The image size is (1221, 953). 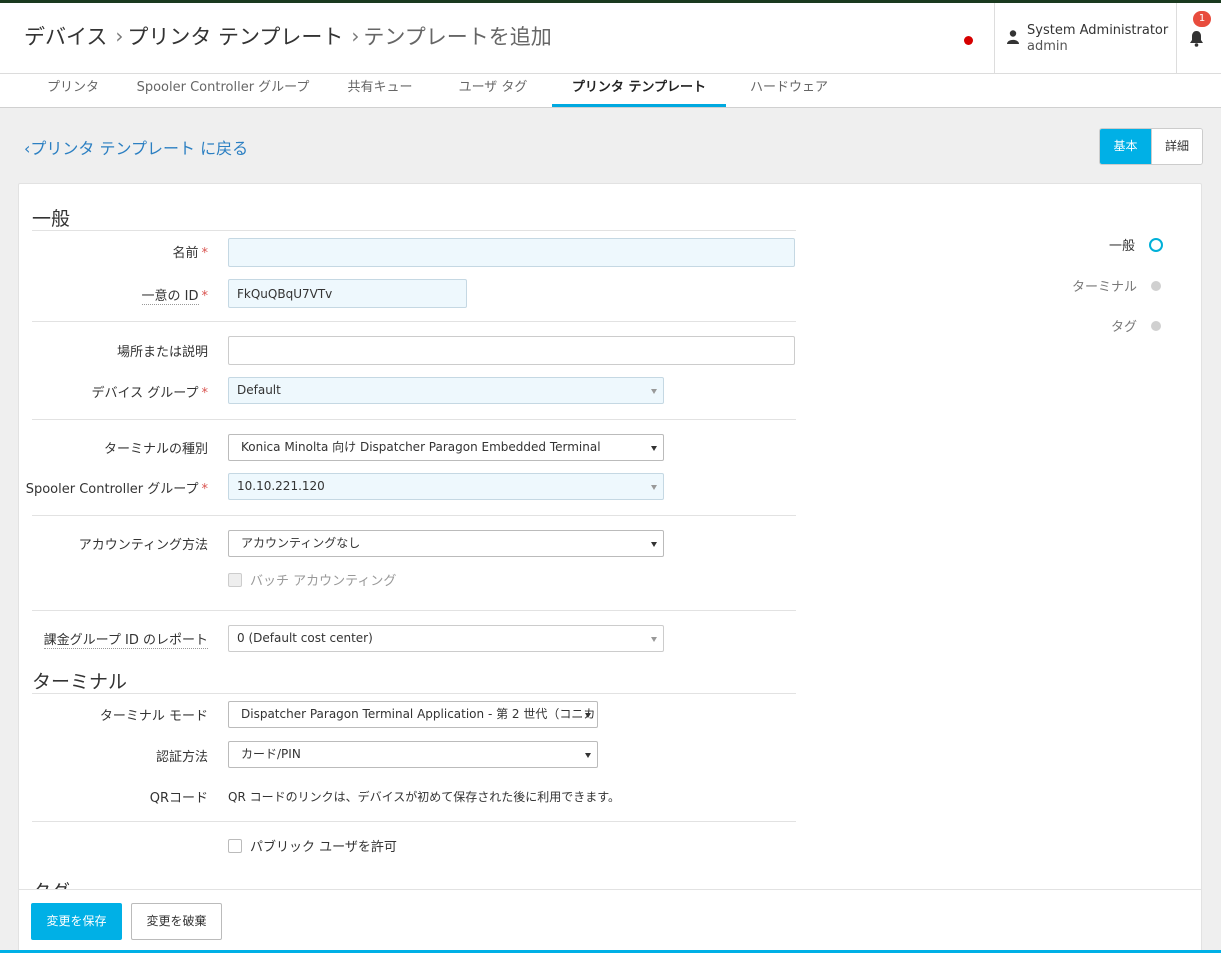 What do you see at coordinates (73, 90) in the screenshot?
I see `tab-printers: プリンタ` at bounding box center [73, 90].